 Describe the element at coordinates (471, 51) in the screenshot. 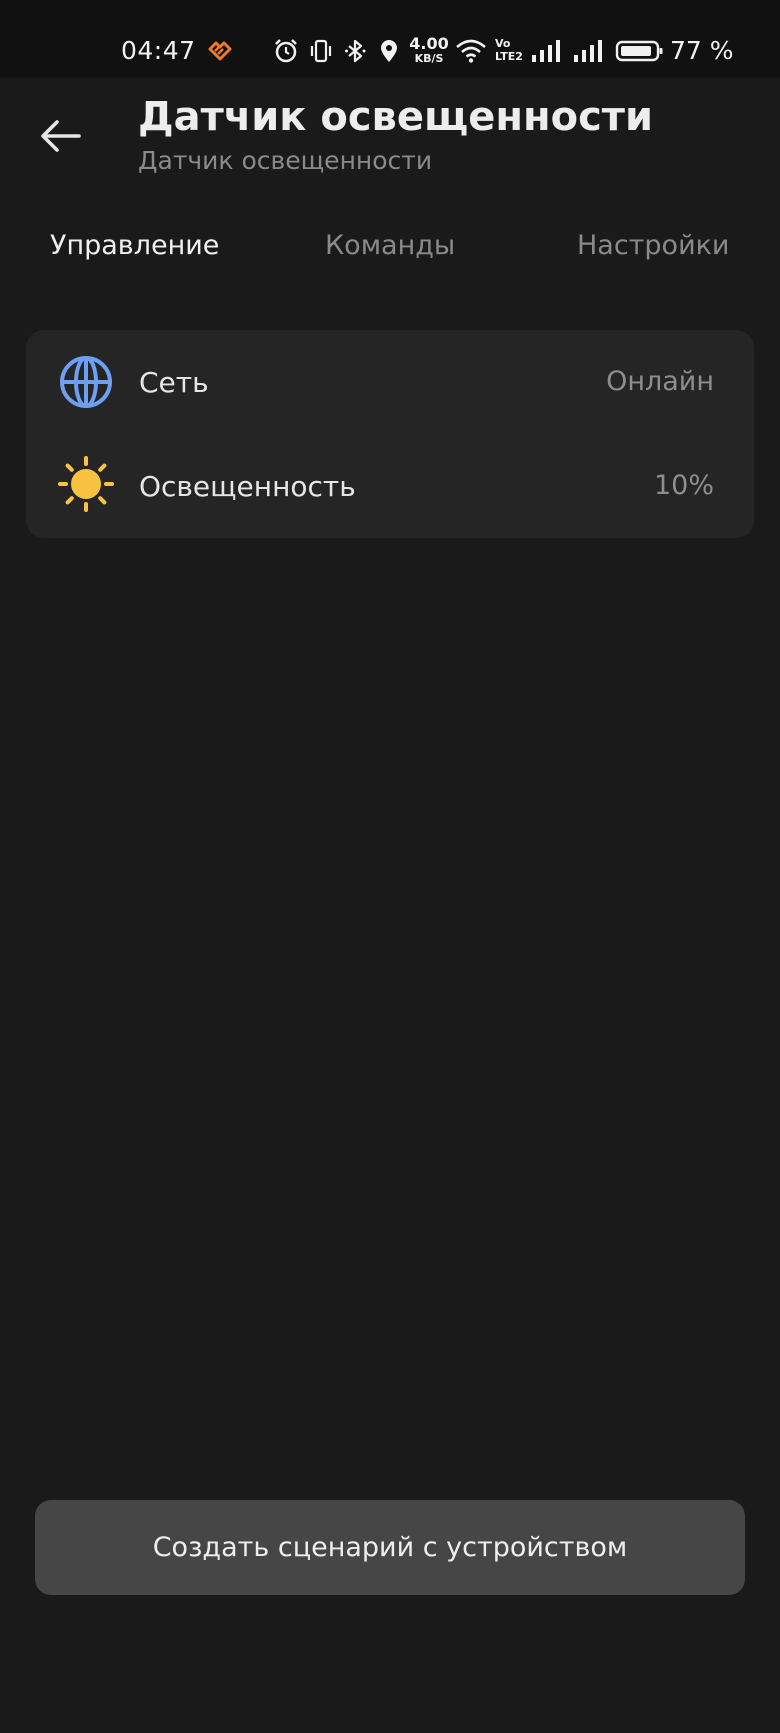

I see `wifi-icon` at that location.